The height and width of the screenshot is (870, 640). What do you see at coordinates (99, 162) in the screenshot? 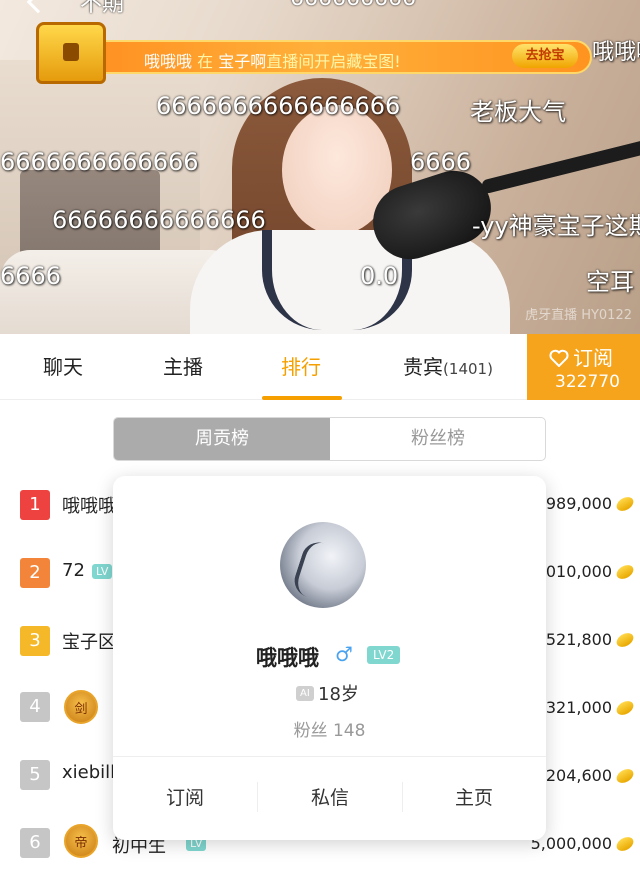
I see `danmu-item: 6666666666666` at bounding box center [99, 162].